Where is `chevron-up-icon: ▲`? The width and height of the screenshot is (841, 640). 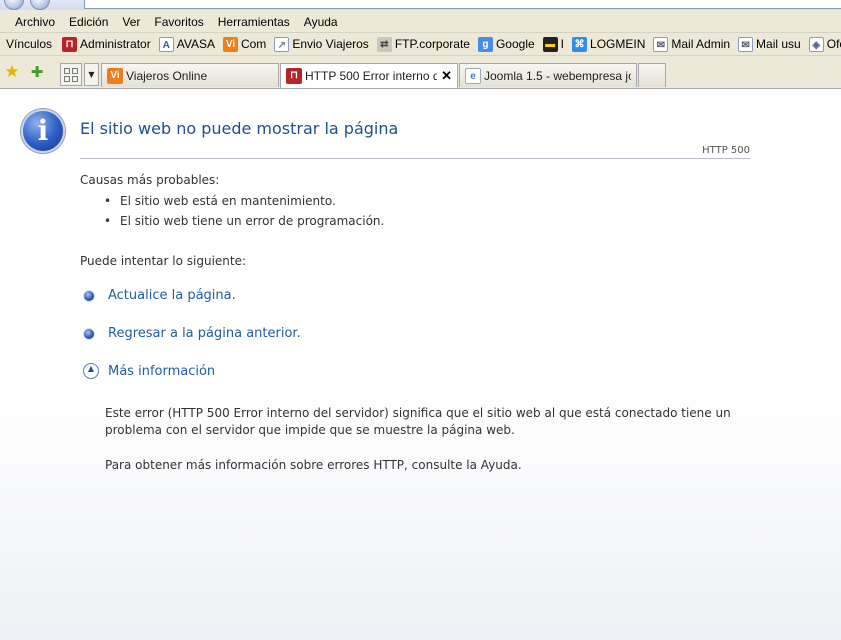
chevron-up-icon: ▲ is located at coordinates (91, 371).